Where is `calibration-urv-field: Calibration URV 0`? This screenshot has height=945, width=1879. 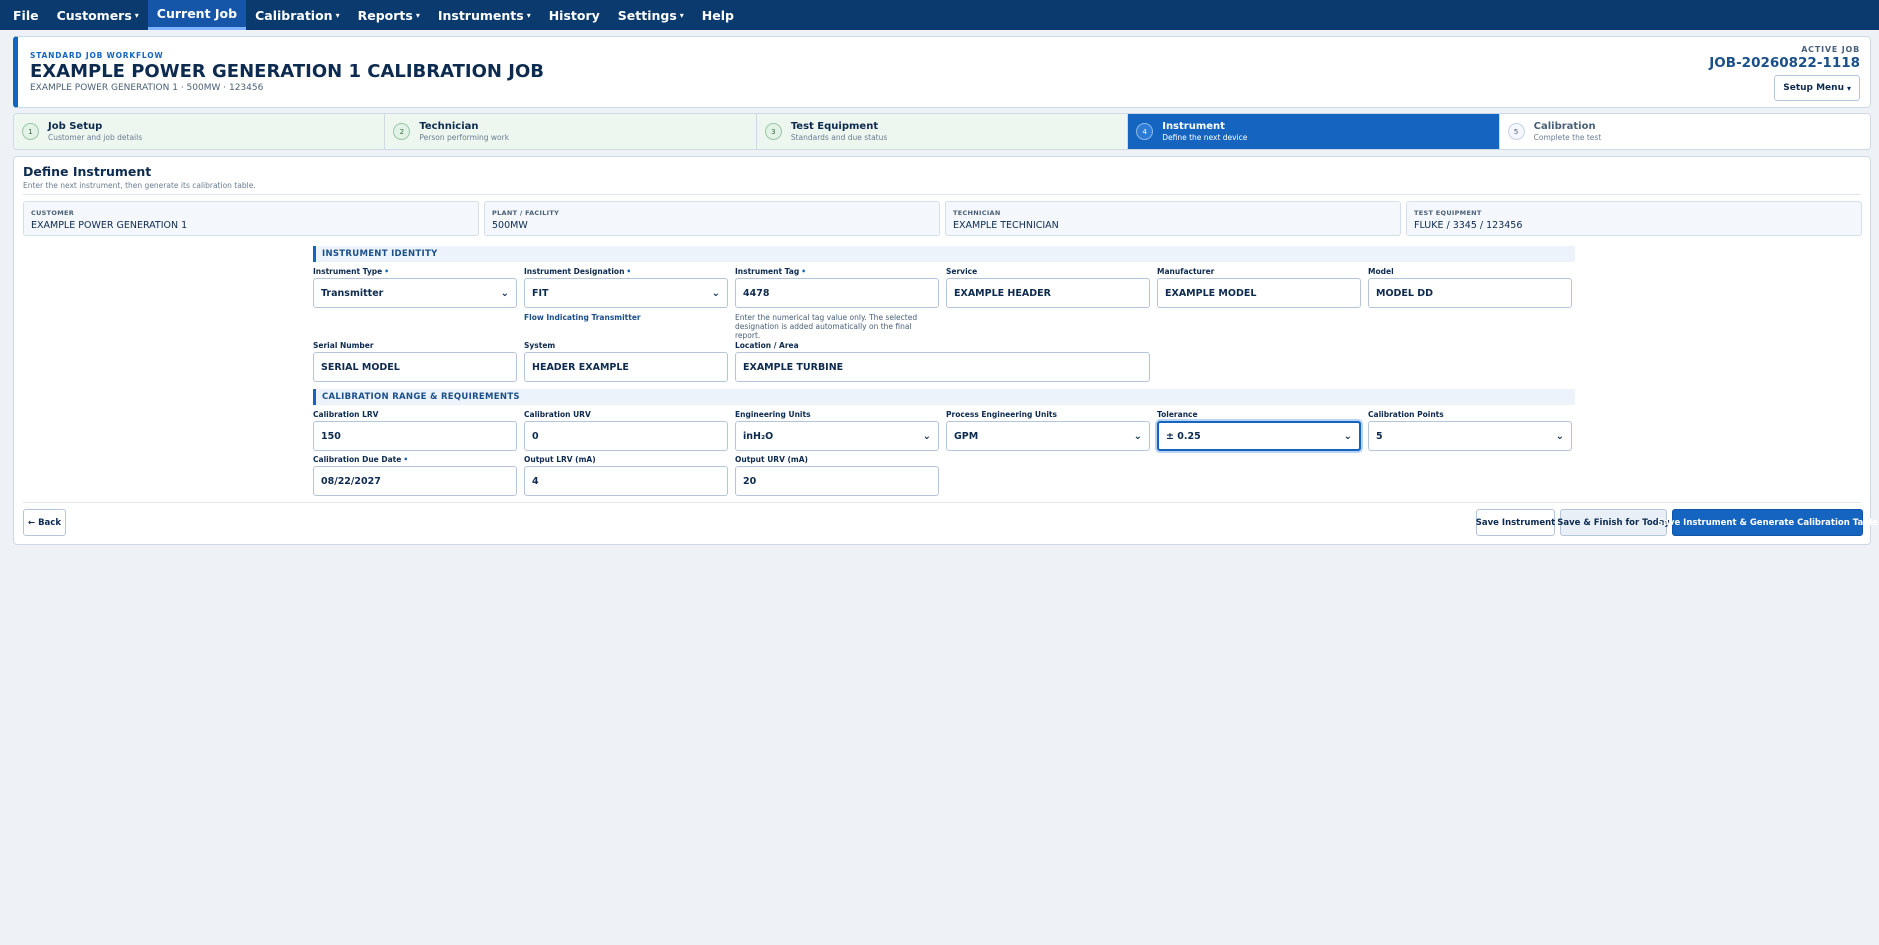 calibration-urv-field: Calibration URV 0 is located at coordinates (626, 430).